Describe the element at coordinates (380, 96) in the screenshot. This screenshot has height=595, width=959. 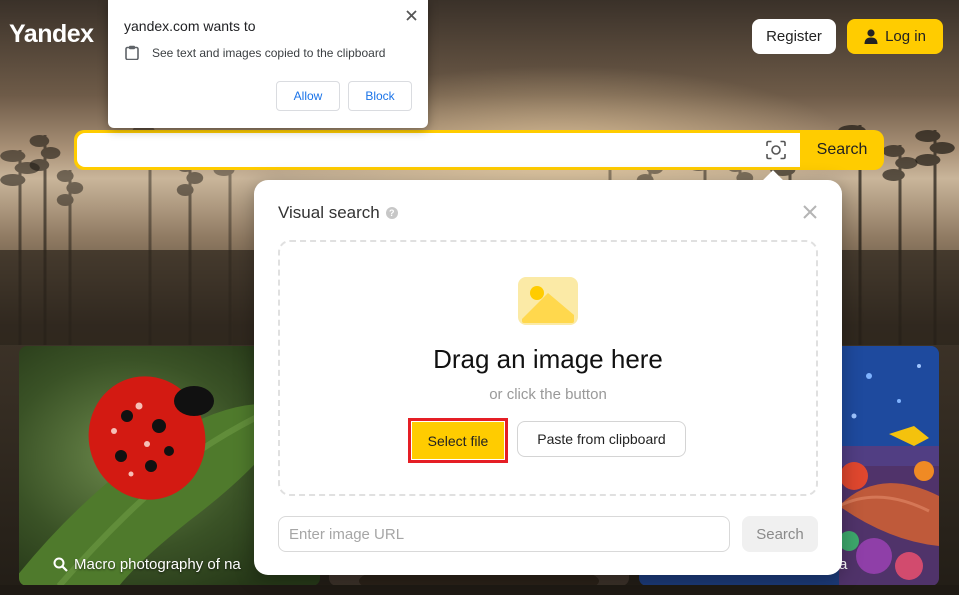
I see `block-button: Block` at that location.